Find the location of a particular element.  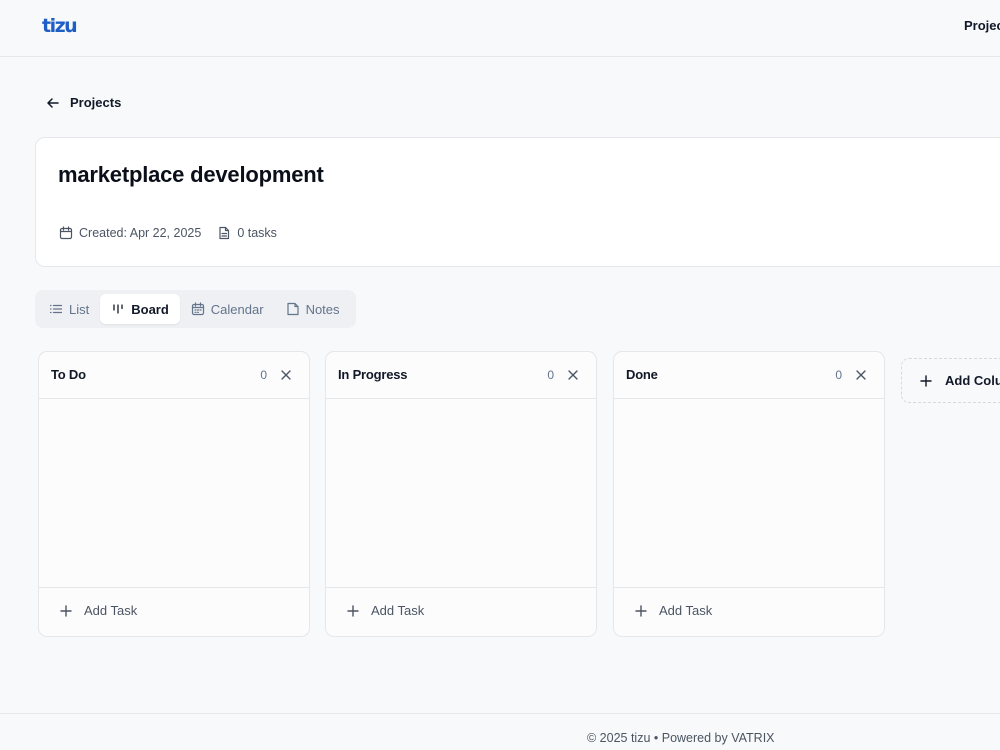

column-title: To Do is located at coordinates (68, 374).